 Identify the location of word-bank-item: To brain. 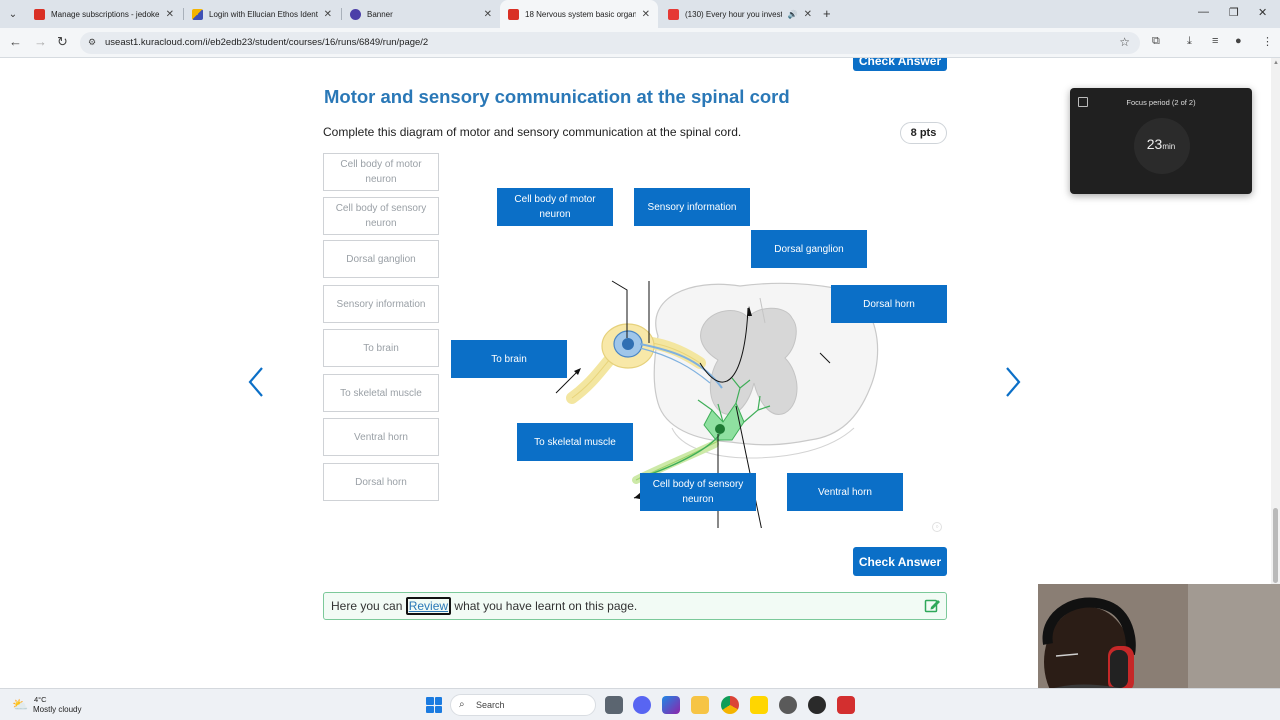
(381, 348).